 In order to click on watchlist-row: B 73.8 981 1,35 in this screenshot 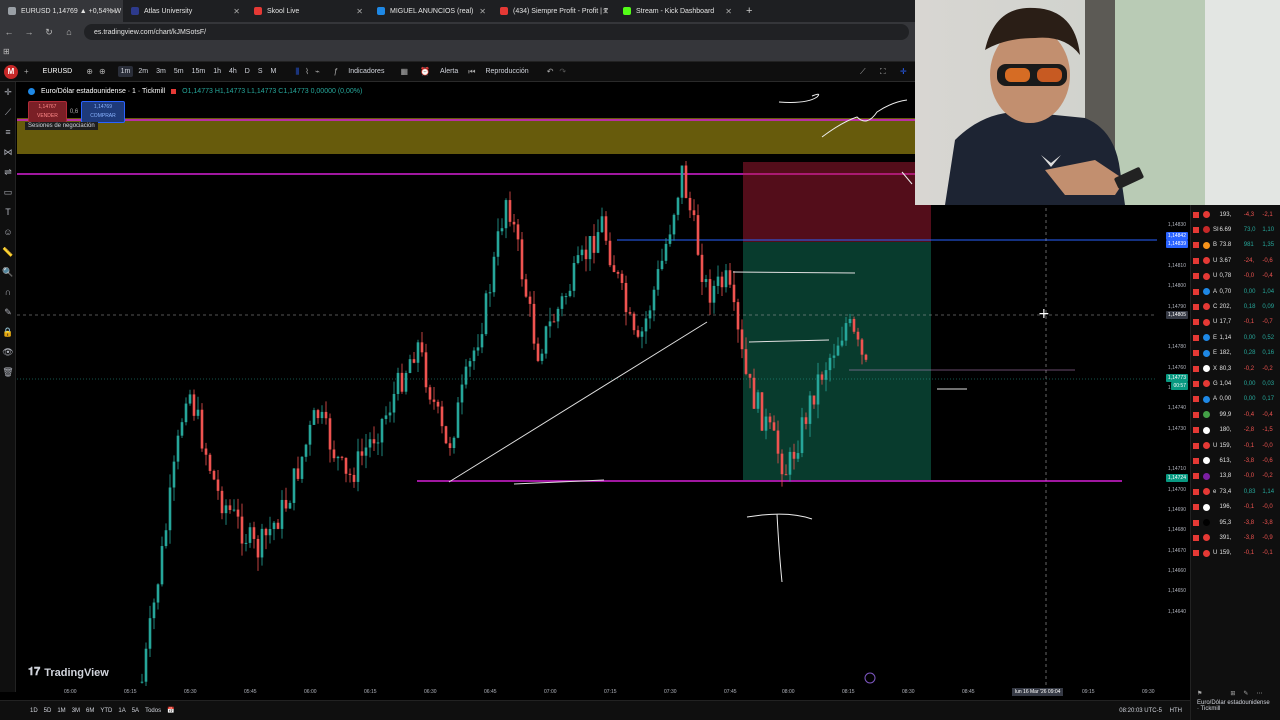, I will do `click(1235, 245)`.